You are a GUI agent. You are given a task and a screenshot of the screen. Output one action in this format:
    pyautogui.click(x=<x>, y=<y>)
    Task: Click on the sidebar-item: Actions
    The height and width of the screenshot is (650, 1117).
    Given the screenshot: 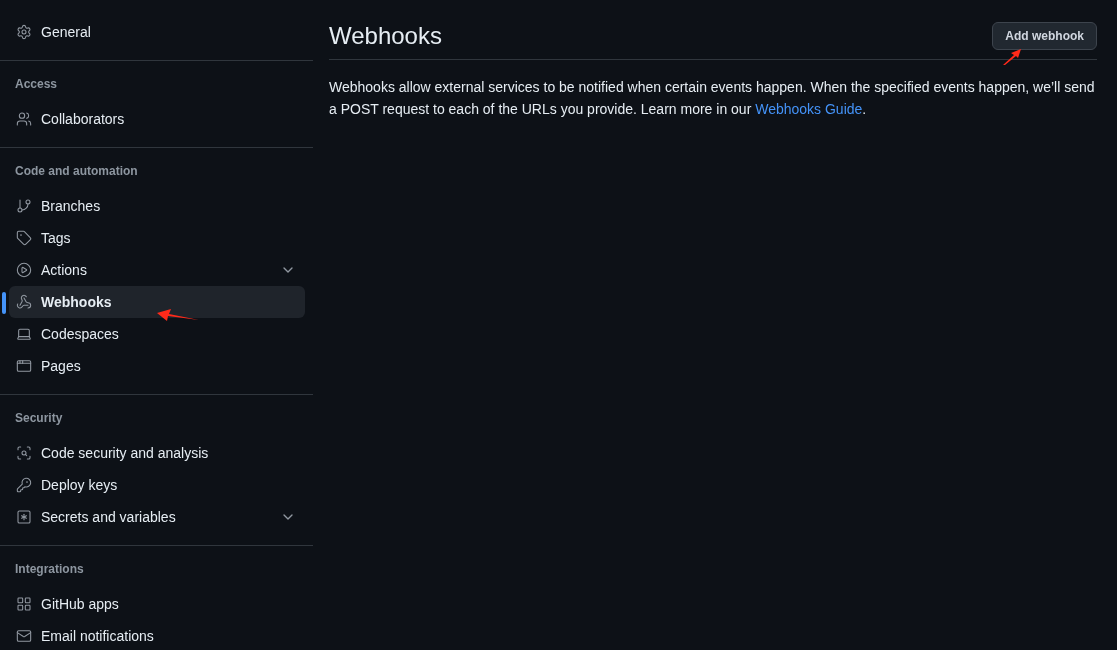 What is the action you would take?
    pyautogui.click(x=157, y=270)
    